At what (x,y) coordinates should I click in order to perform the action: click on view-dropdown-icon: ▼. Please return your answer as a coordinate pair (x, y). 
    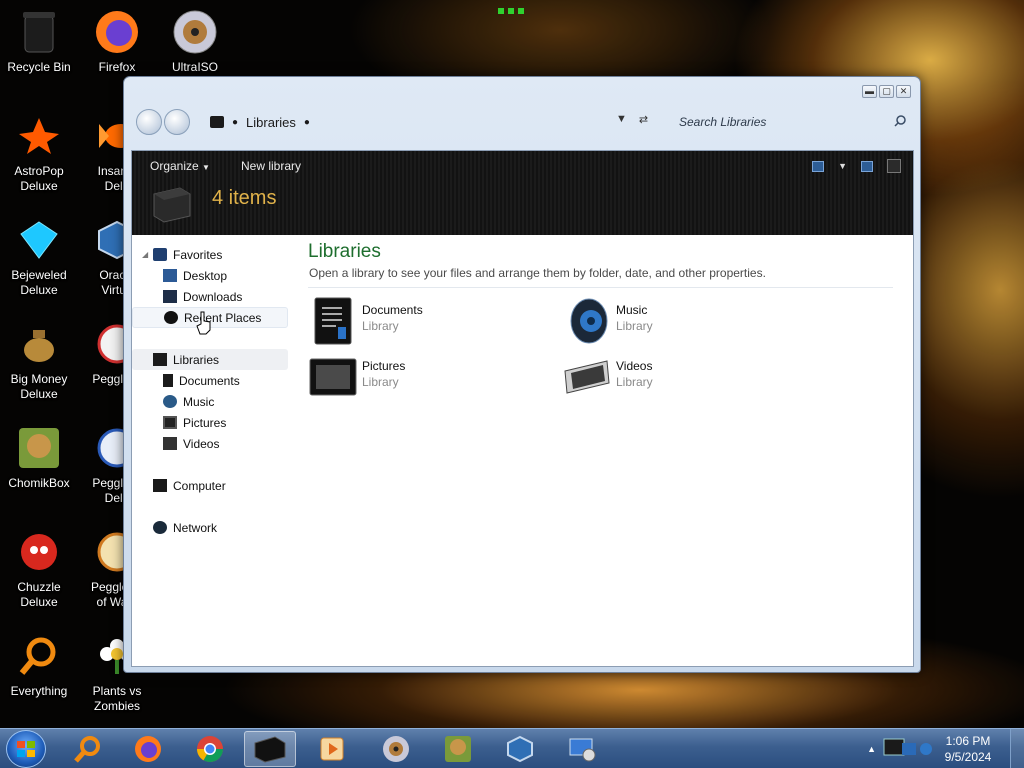
    Looking at the image, I should click on (842, 166).